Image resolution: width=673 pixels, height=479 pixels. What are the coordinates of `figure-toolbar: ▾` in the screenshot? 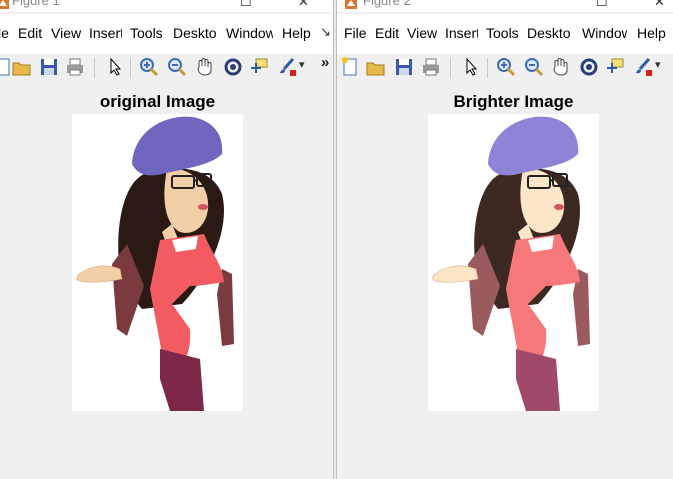 It's located at (505, 69).